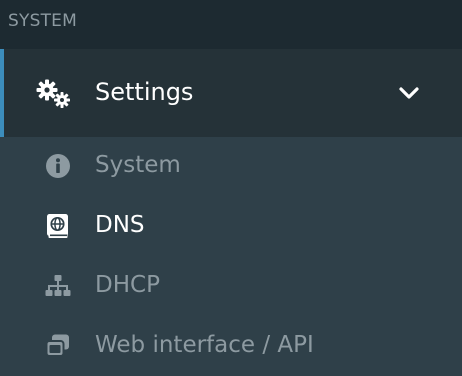 The image size is (462, 376). I want to click on submenu-item-web-interface-api-label: Web interface / API, so click(204, 345).